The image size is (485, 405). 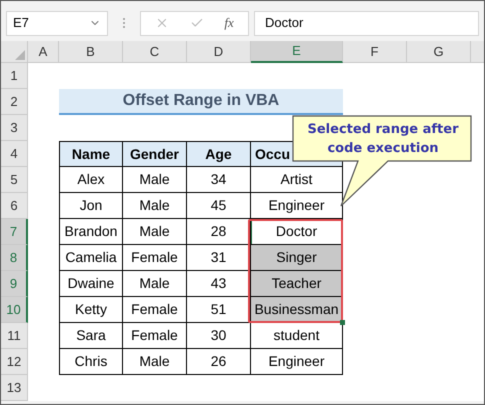 I want to click on table-cell: Jon, so click(x=91, y=206).